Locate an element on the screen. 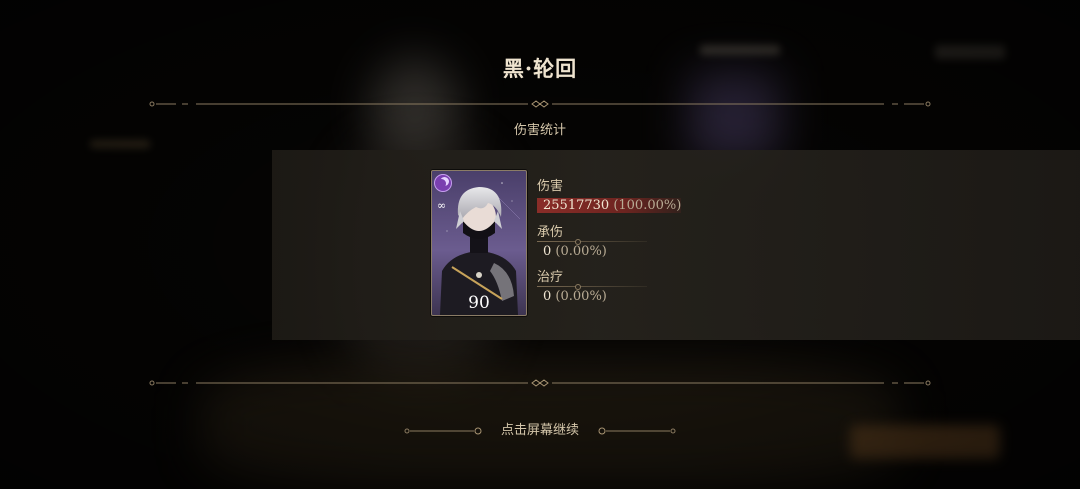  damage-value-row: 25517730 (100.00%) is located at coordinates (609, 205).